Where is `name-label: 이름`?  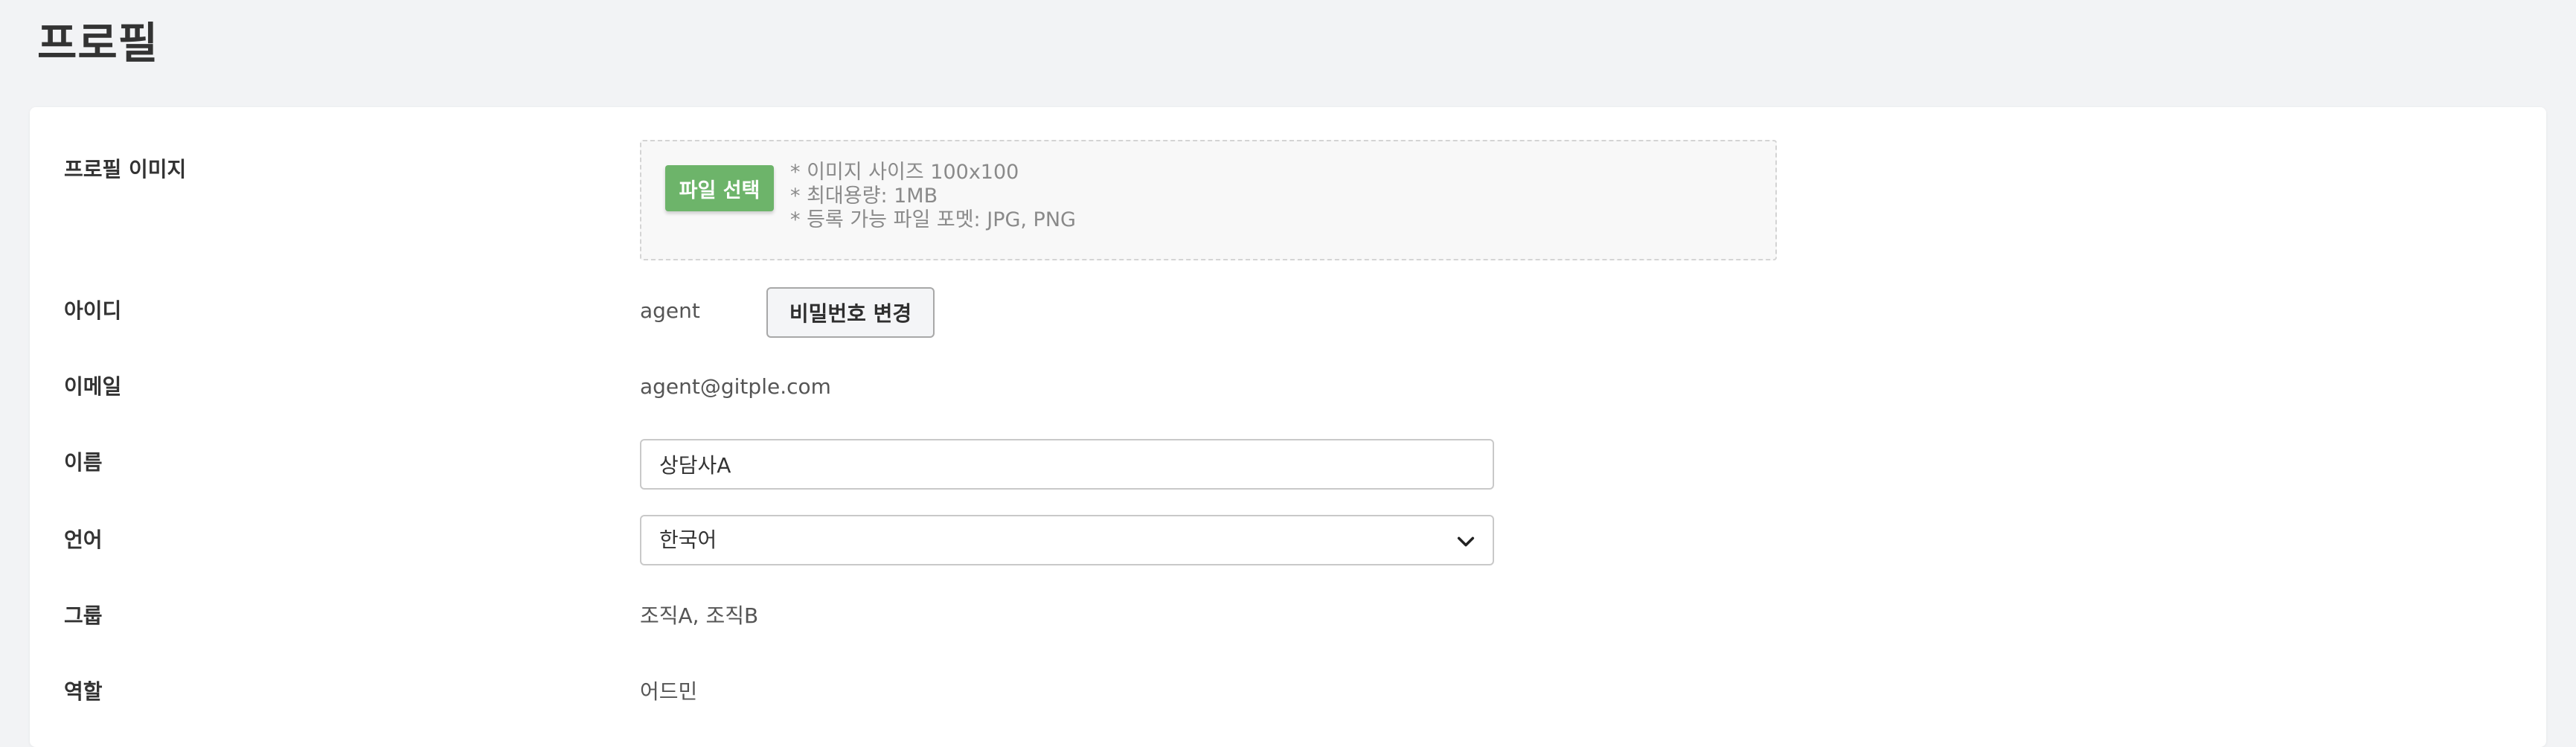 name-label: 이름 is located at coordinates (83, 462).